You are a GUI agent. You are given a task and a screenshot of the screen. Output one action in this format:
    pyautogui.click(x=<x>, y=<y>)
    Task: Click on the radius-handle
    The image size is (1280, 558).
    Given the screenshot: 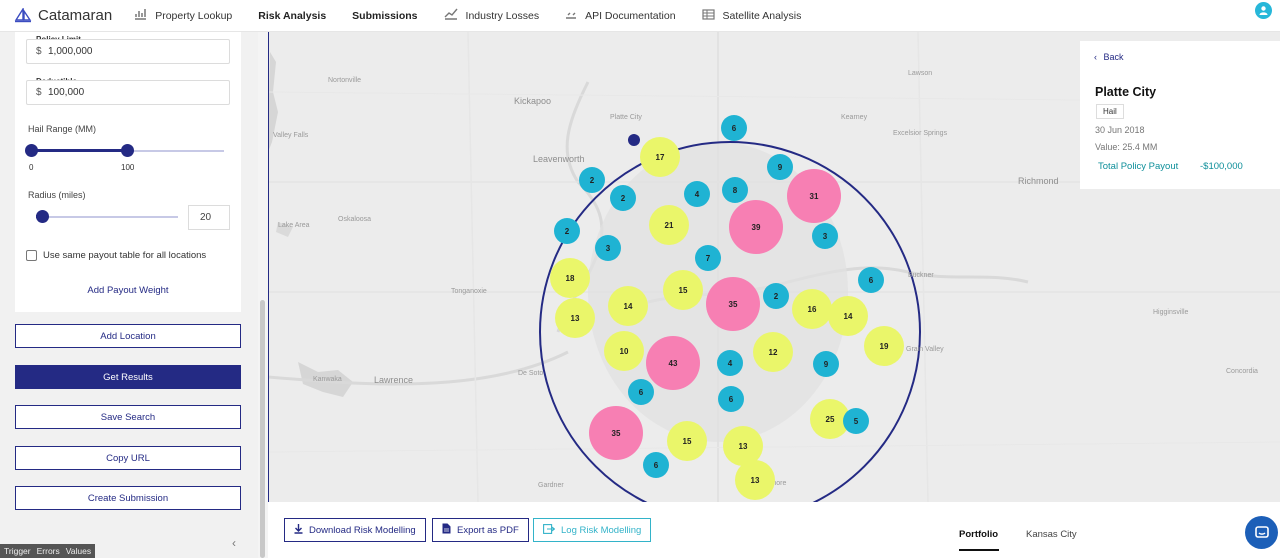 What is the action you would take?
    pyautogui.click(x=42, y=216)
    